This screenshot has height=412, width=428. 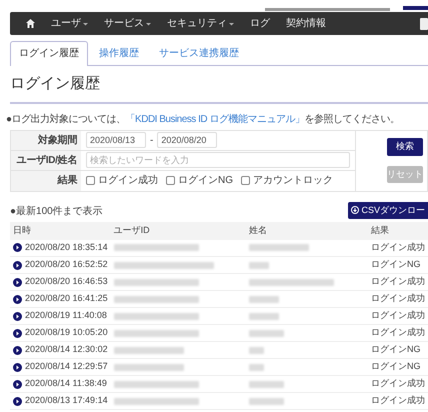 What do you see at coordinates (66, 315) in the screenshot?
I see `datetime-text: 2020/08/19 11:40:08` at bounding box center [66, 315].